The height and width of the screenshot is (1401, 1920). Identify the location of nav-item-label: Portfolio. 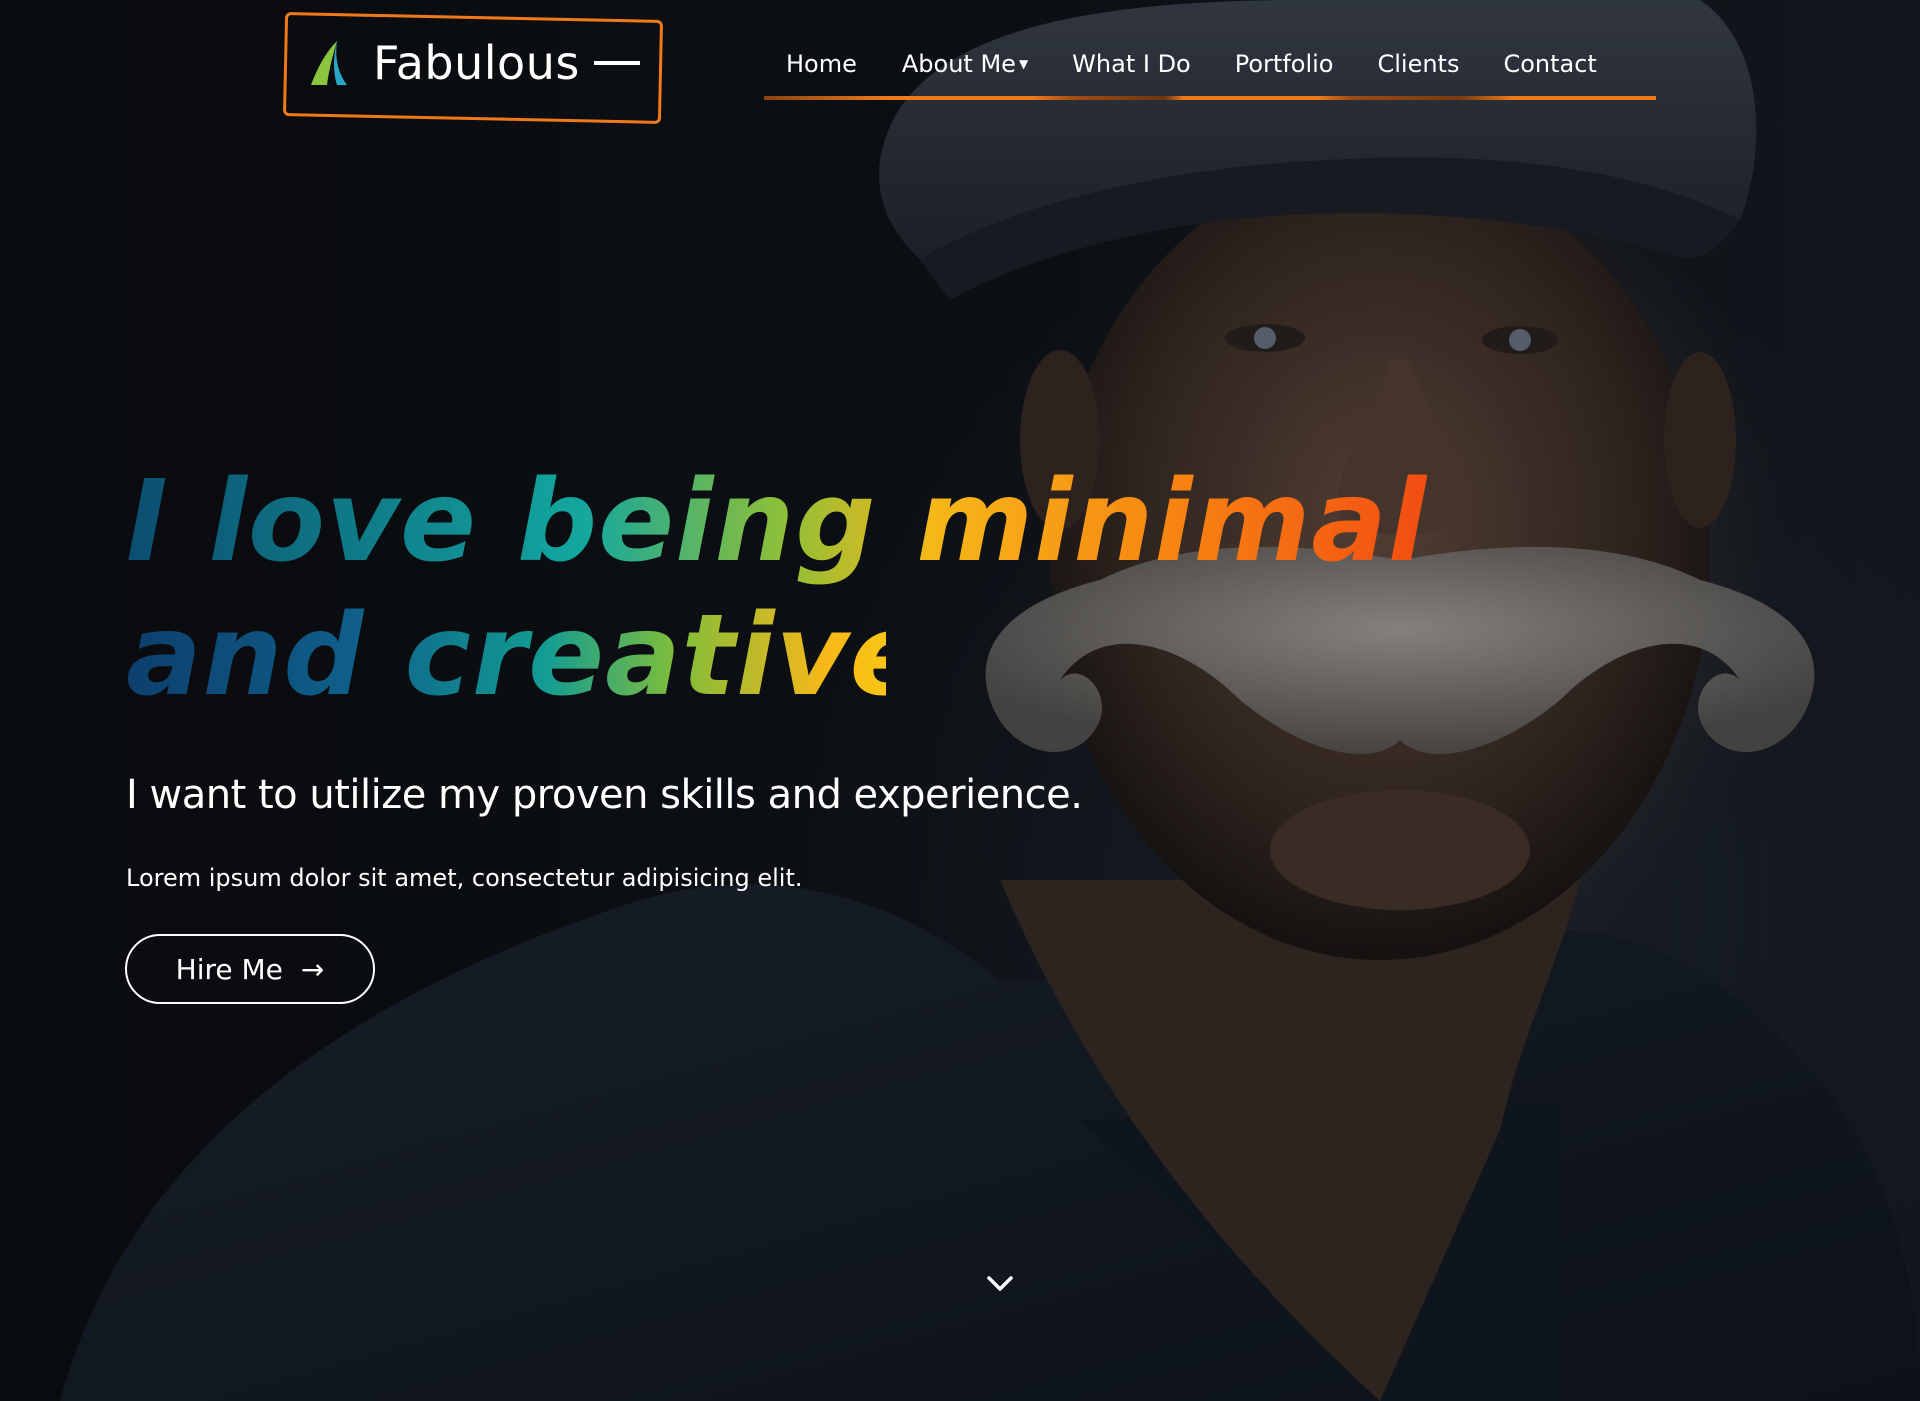
(1284, 64).